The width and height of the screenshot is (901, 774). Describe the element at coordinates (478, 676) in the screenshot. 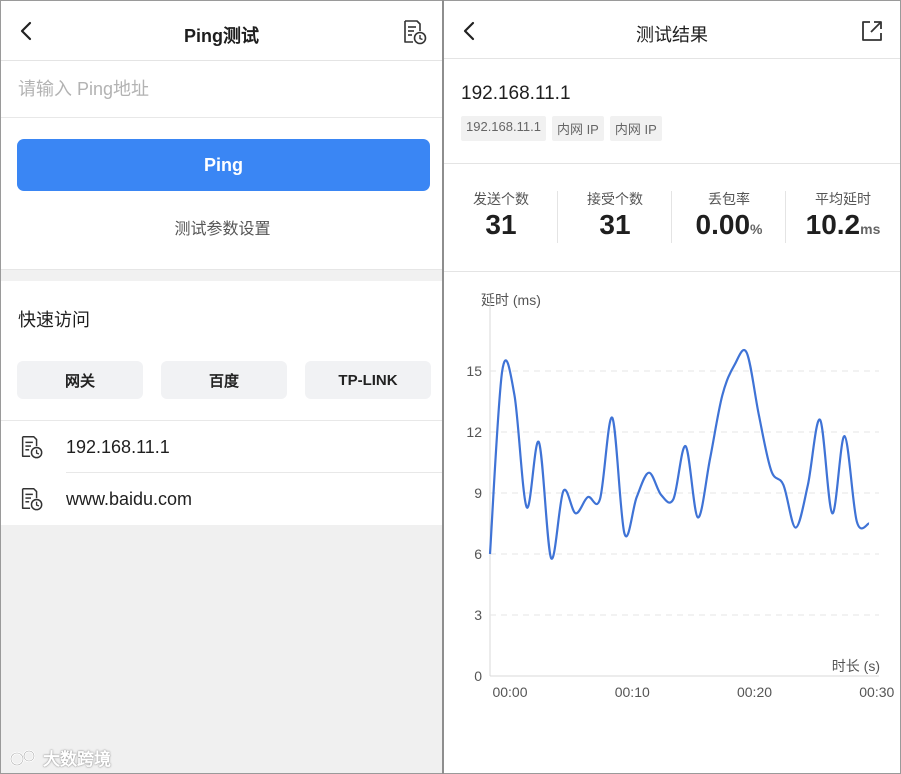

I see `y-tick-label: 0` at that location.